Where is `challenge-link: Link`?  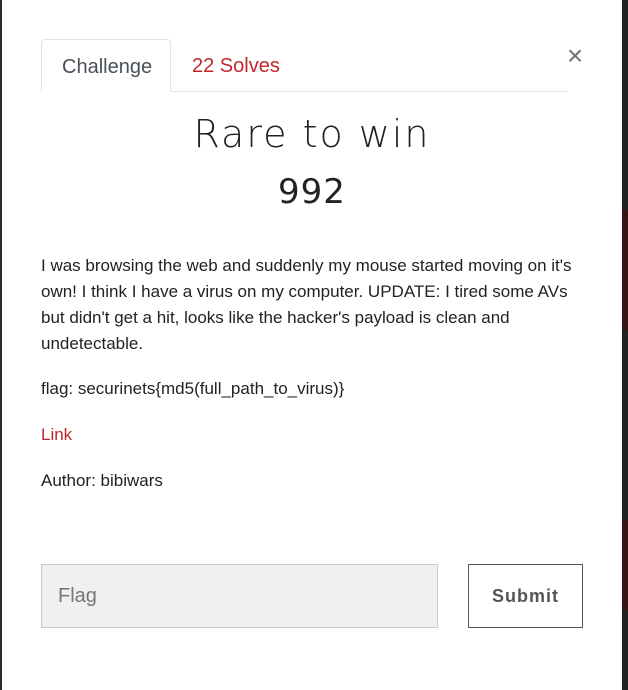
challenge-link: Link is located at coordinates (56, 435).